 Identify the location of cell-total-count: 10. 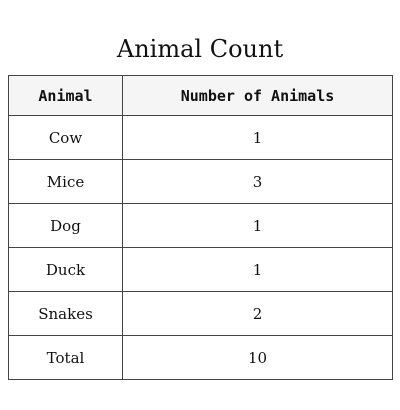
(257, 357).